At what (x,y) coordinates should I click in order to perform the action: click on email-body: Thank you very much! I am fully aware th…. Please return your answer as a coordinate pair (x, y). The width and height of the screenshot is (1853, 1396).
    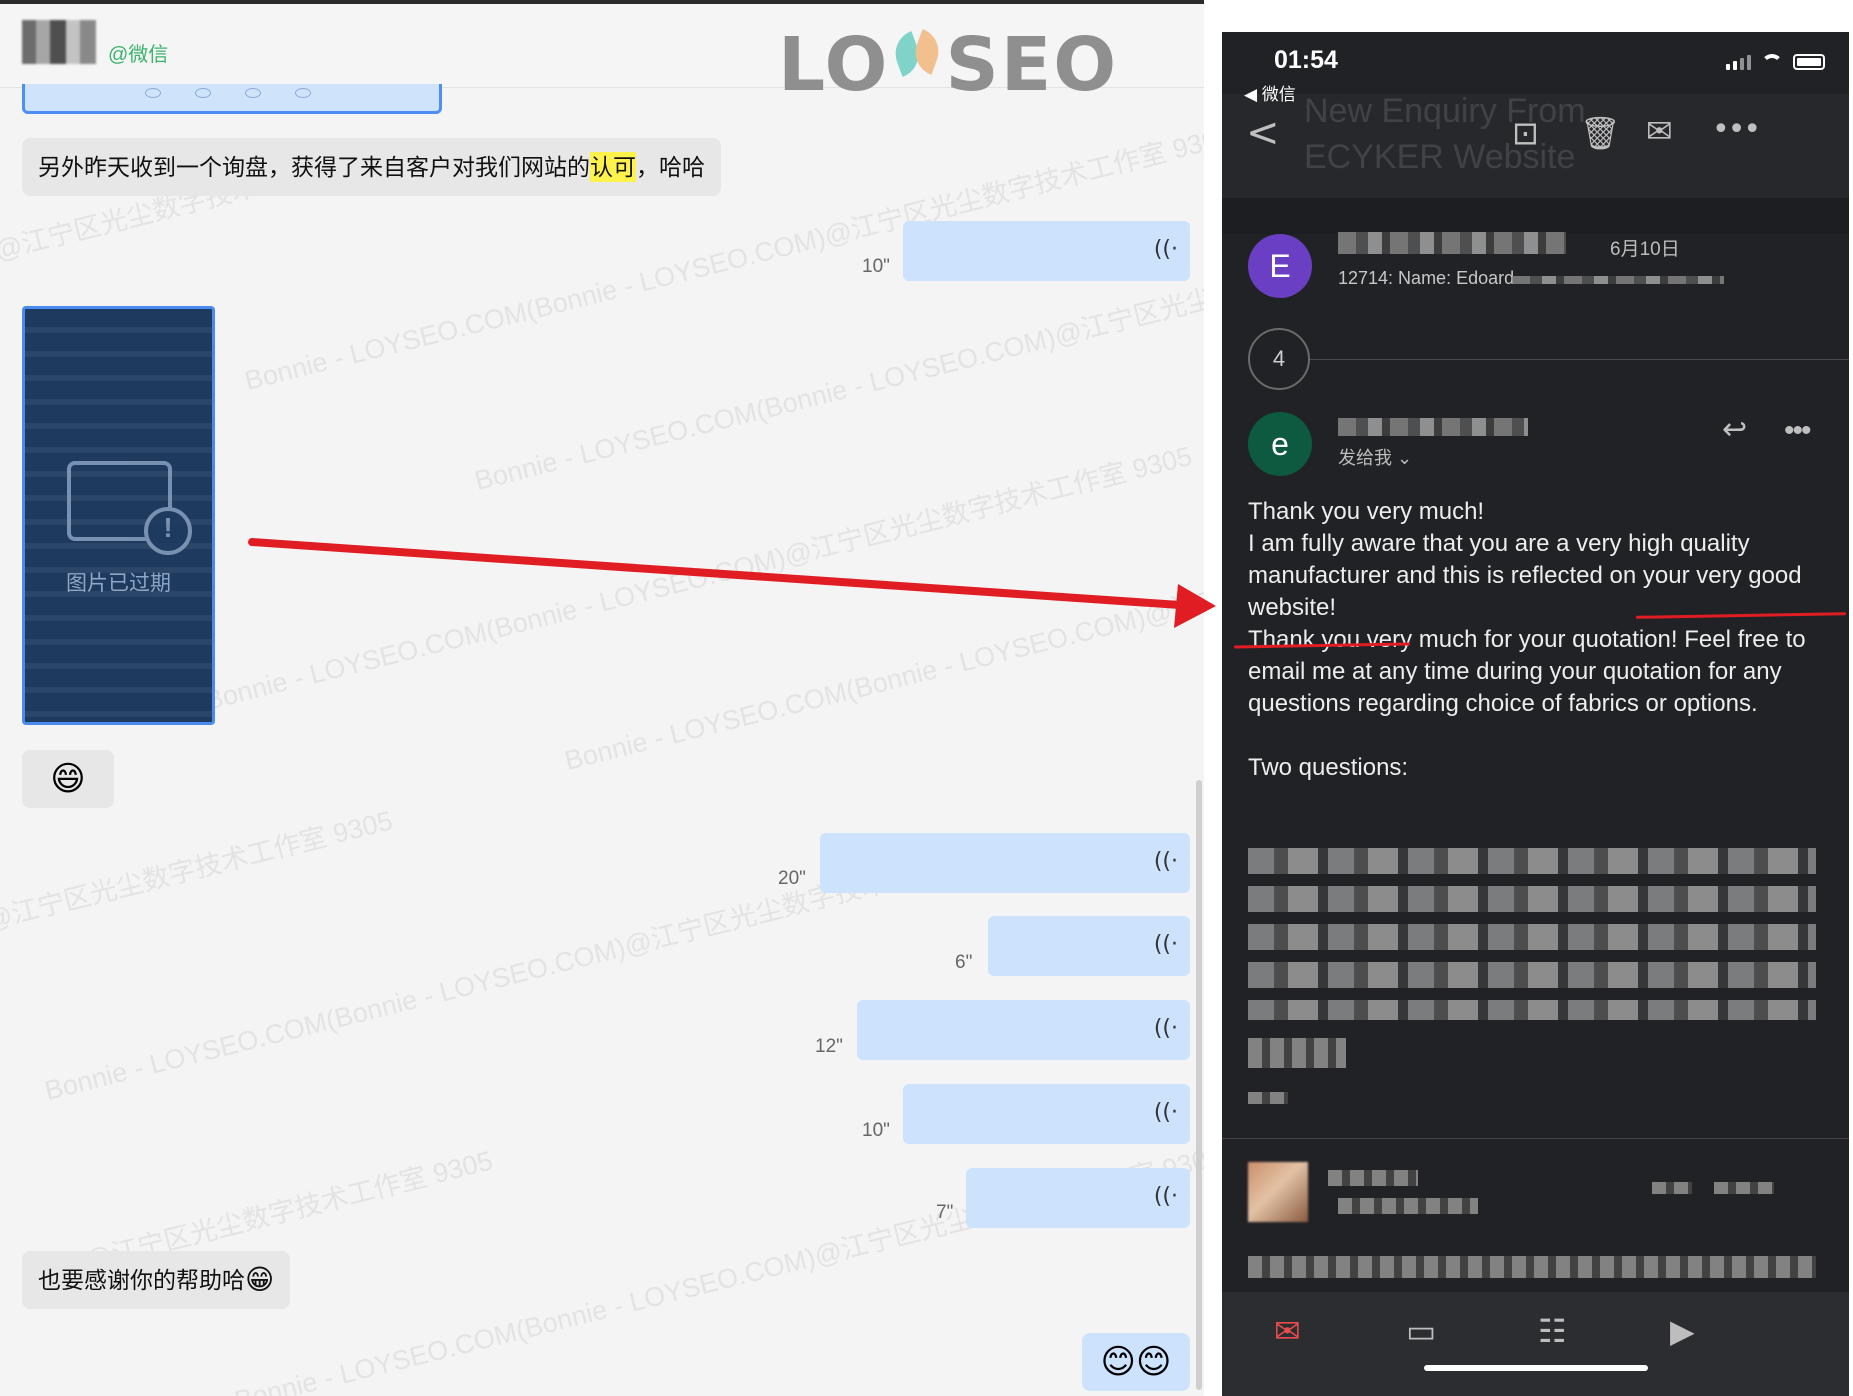
    Looking at the image, I should click on (1538, 640).